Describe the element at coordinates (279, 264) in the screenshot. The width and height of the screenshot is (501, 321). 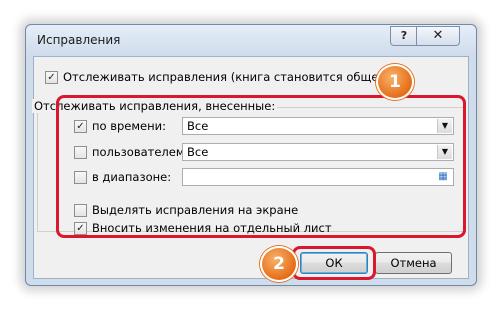
I see `step-badge-2: 2` at that location.